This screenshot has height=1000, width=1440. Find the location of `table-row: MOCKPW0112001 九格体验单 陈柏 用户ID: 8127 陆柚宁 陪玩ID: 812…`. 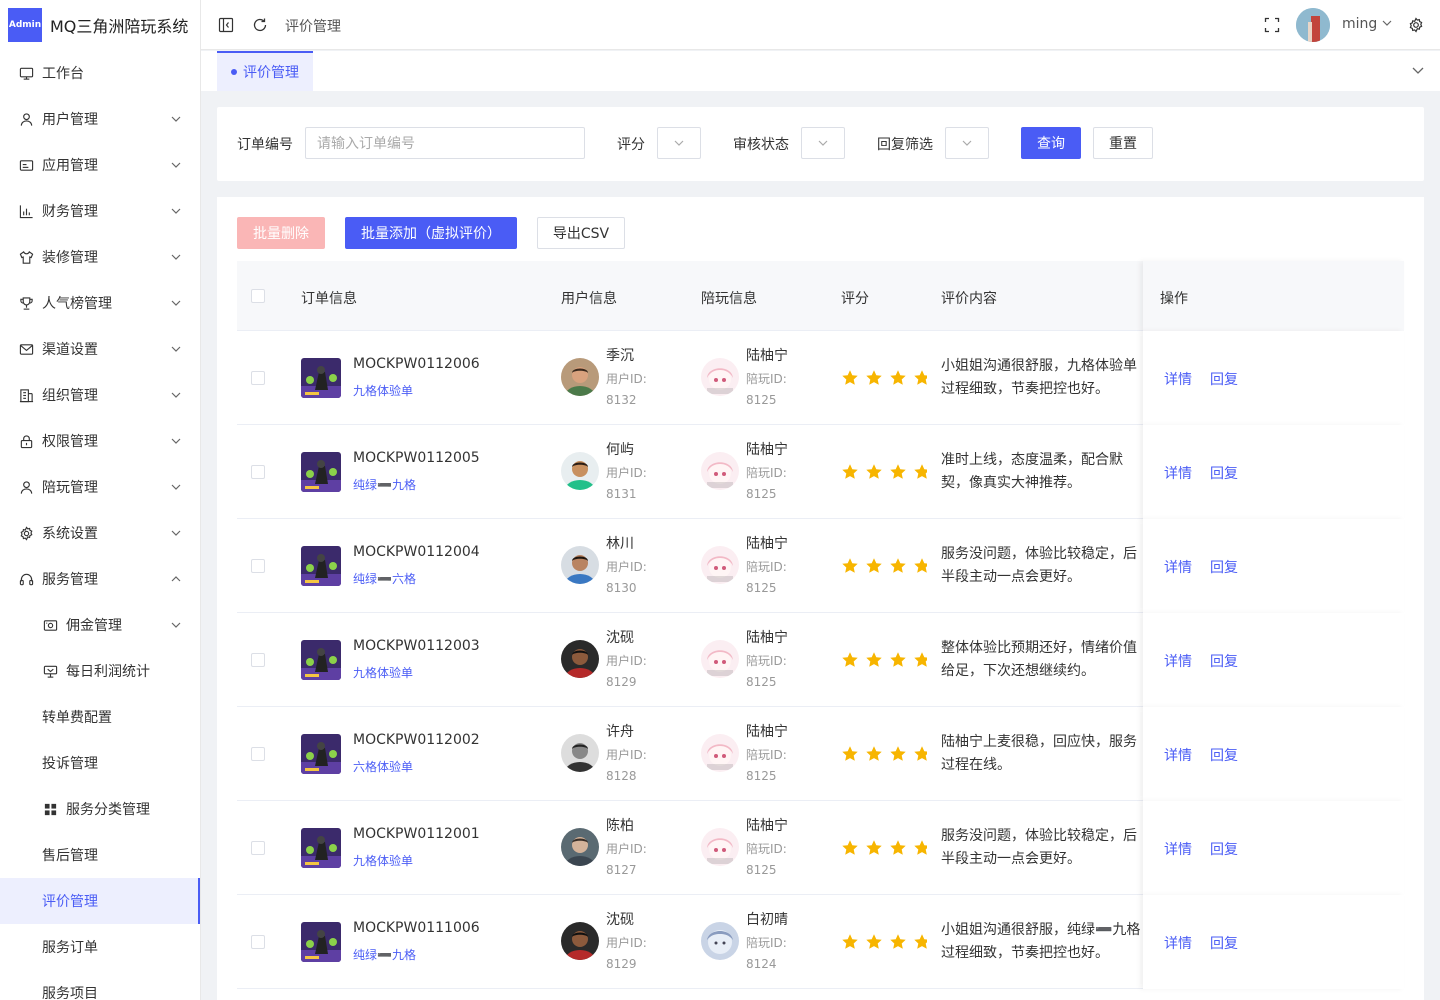

table-row: MOCKPW0112001 九格体验单 陈柏 用户ID: 8127 陆柚宁 陪玩ID: 812… is located at coordinates (820, 848).